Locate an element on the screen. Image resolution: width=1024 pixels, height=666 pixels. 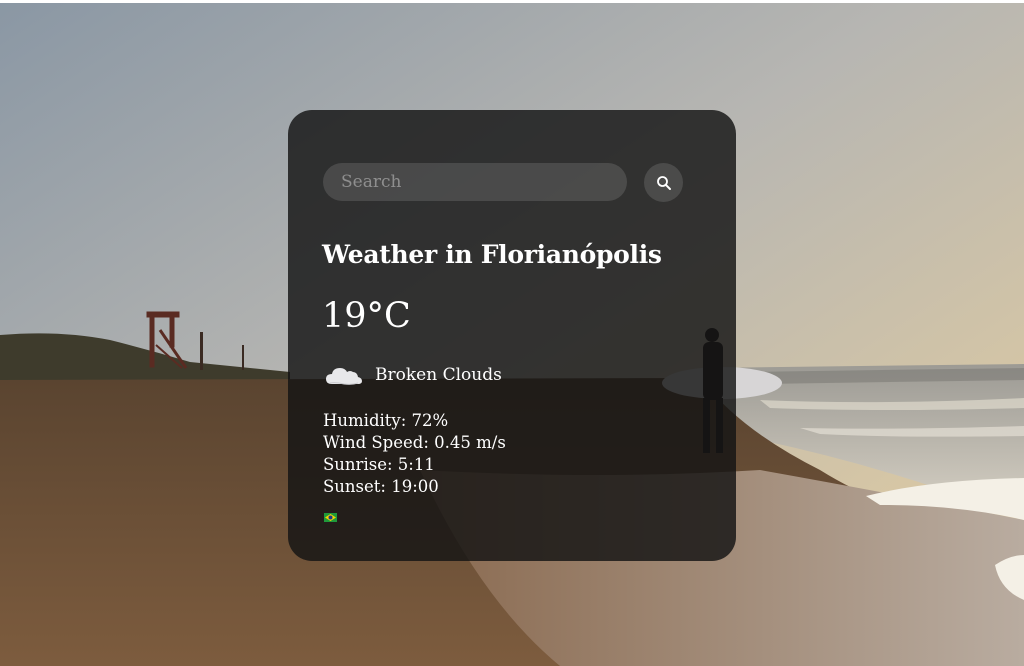
wind-speed: Wind Speed: 0.45 m/s is located at coordinates (414, 442).